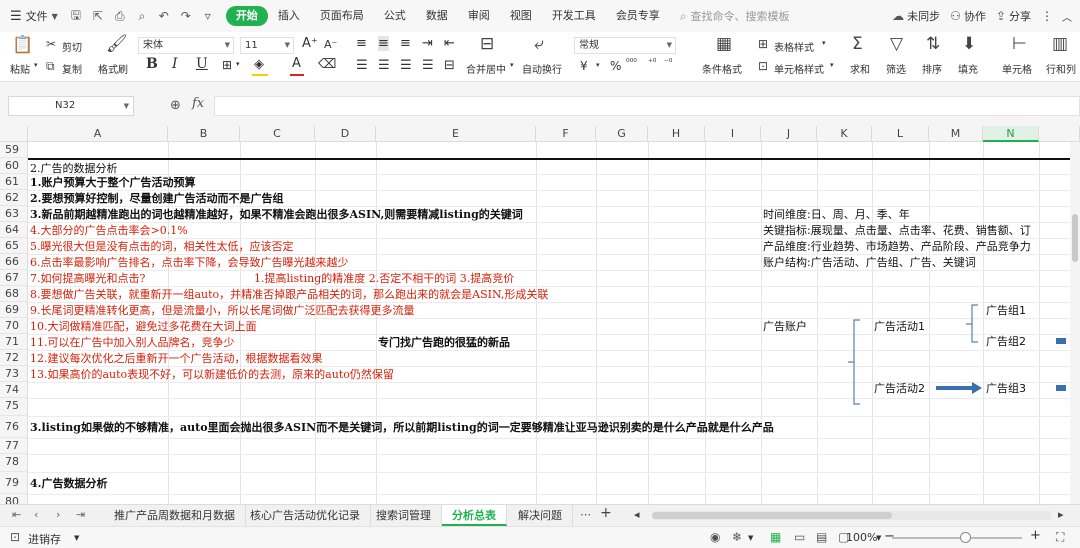 The image size is (1080, 548). What do you see at coordinates (836, 214) in the screenshot?
I see `cell-j62: 时间维度:日、周、月、季、年` at bounding box center [836, 214].